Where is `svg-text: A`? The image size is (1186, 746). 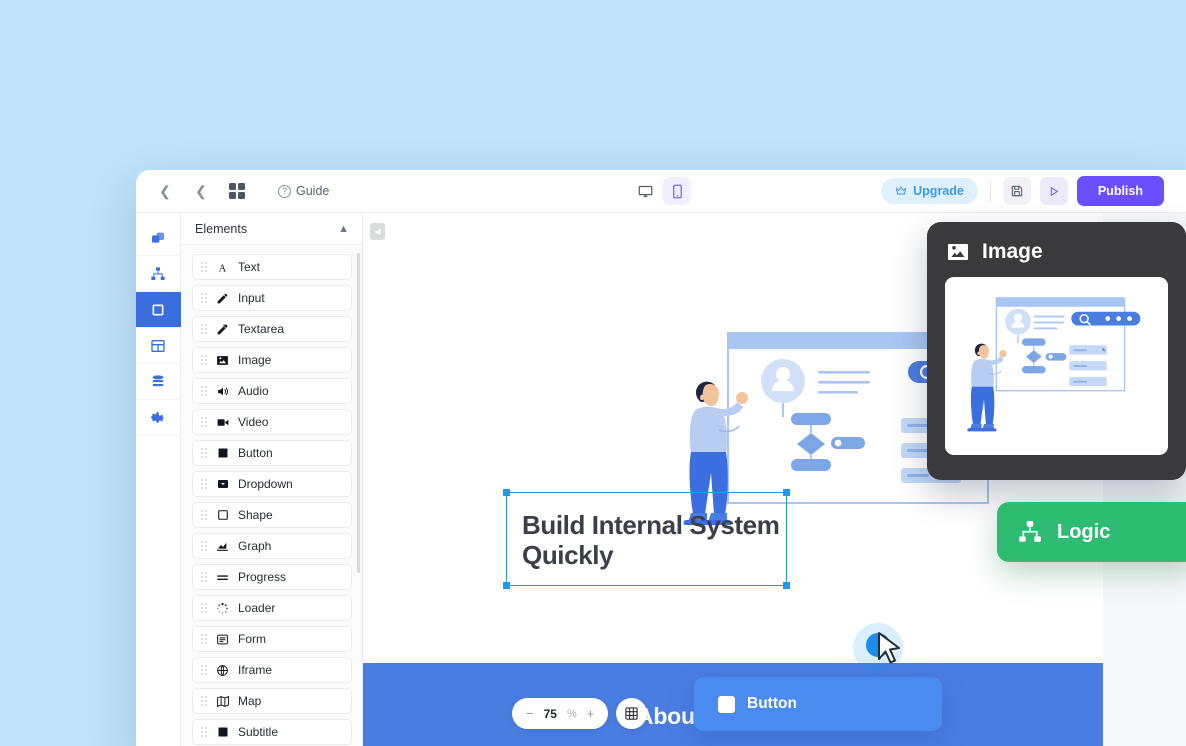
svg-text: A is located at coordinates (223, 268).